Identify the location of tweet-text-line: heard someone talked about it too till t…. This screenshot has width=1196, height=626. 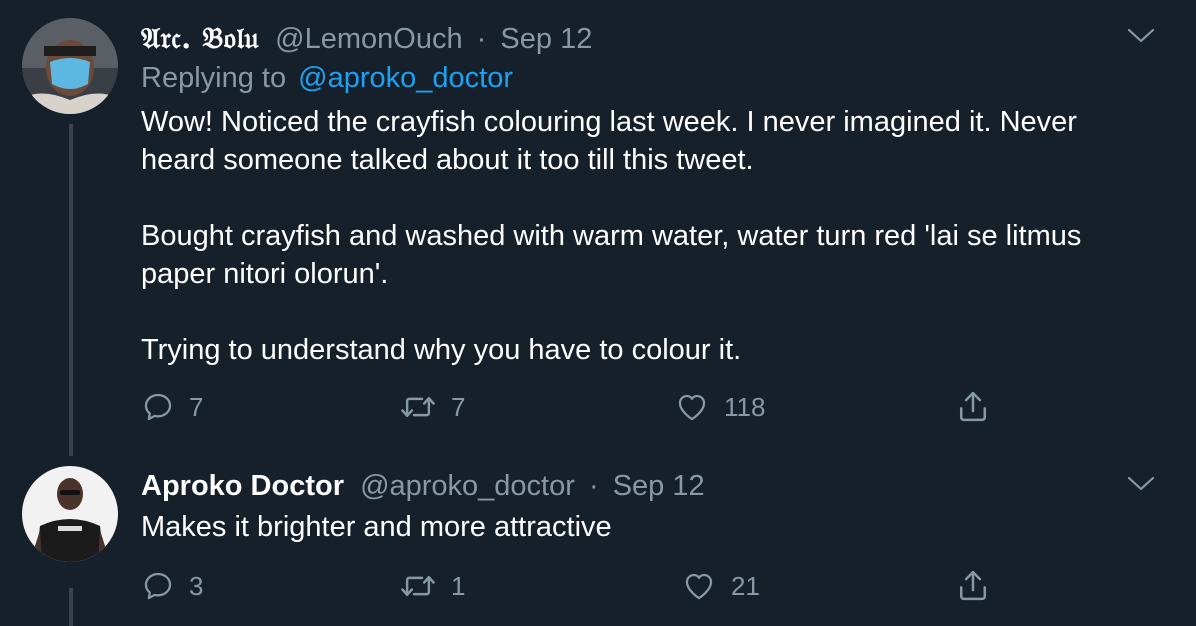
(447, 160).